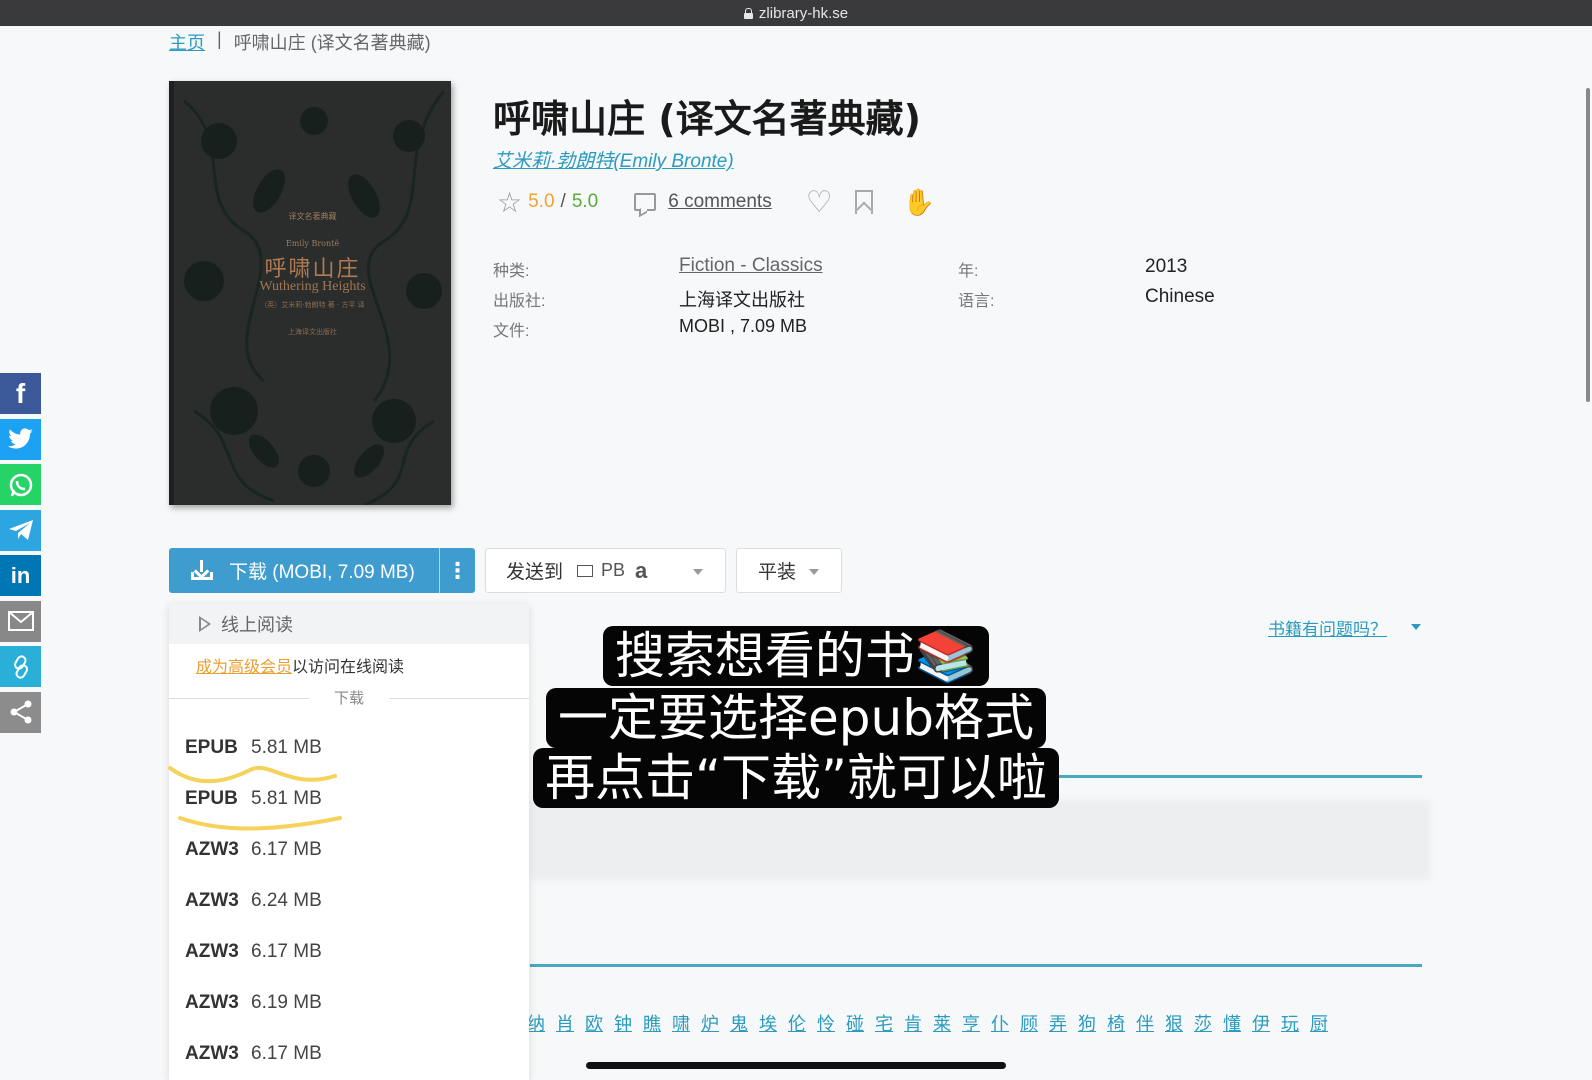 This screenshot has height=1080, width=1592. What do you see at coordinates (645, 202) in the screenshot?
I see `comment-icon` at bounding box center [645, 202].